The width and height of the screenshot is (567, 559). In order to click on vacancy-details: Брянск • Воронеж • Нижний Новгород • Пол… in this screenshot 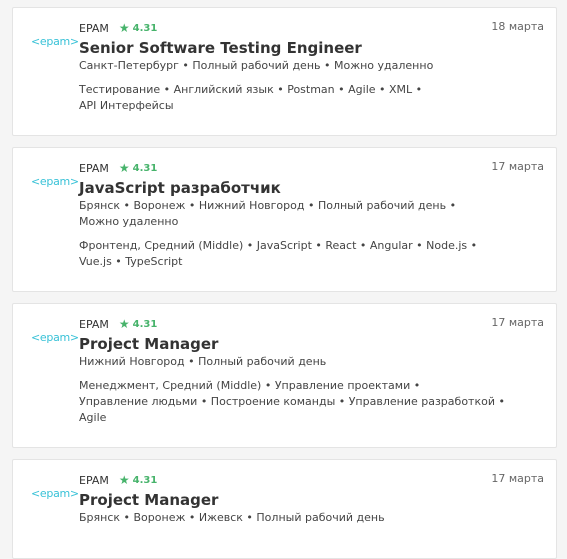, I will do `click(268, 205)`.